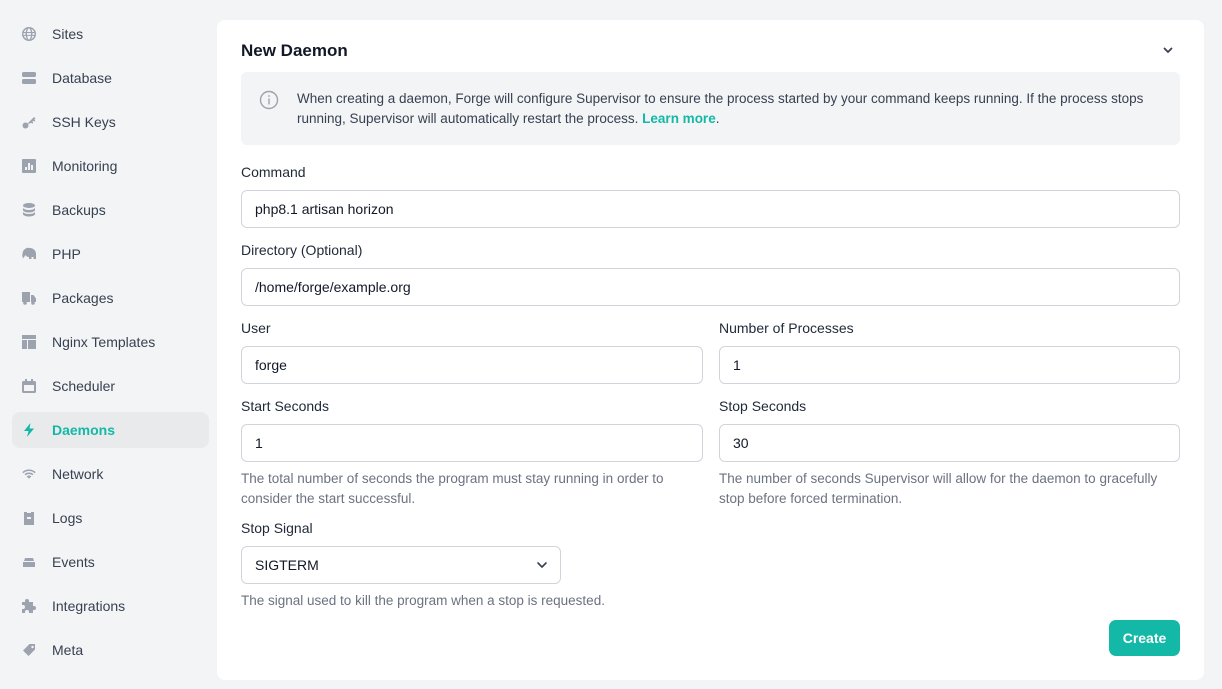 The width and height of the screenshot is (1222, 689). Describe the element at coordinates (710, 209) in the screenshot. I see `command-input: php8.1 artisan horizon` at that location.